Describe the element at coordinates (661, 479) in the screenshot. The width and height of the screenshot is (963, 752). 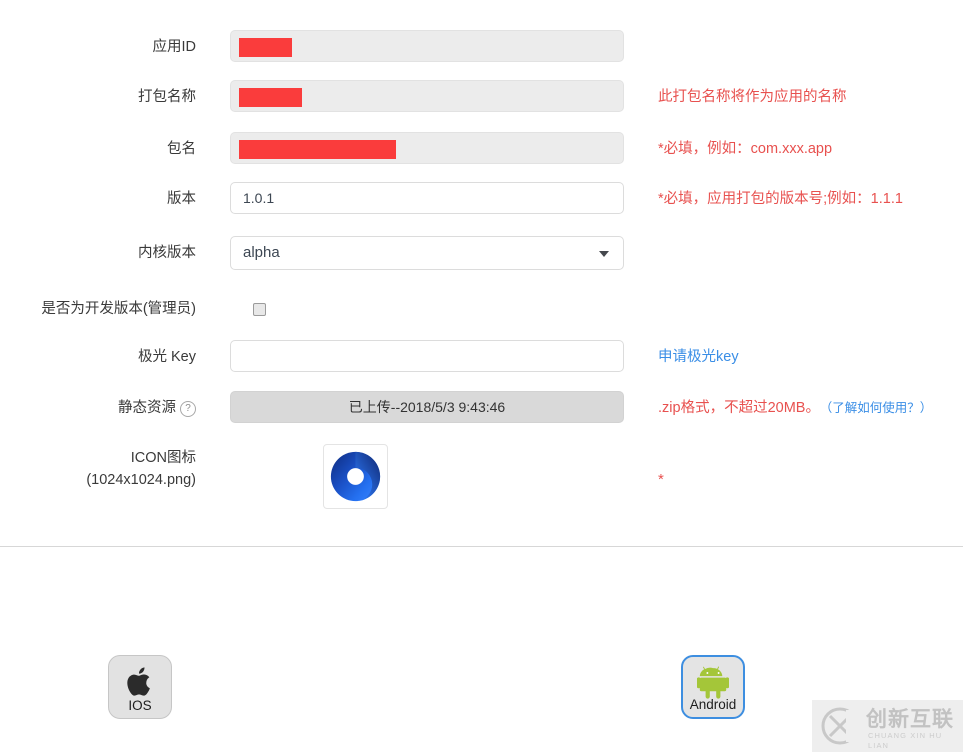
I see `required-asterisk-app-icon: *` at that location.